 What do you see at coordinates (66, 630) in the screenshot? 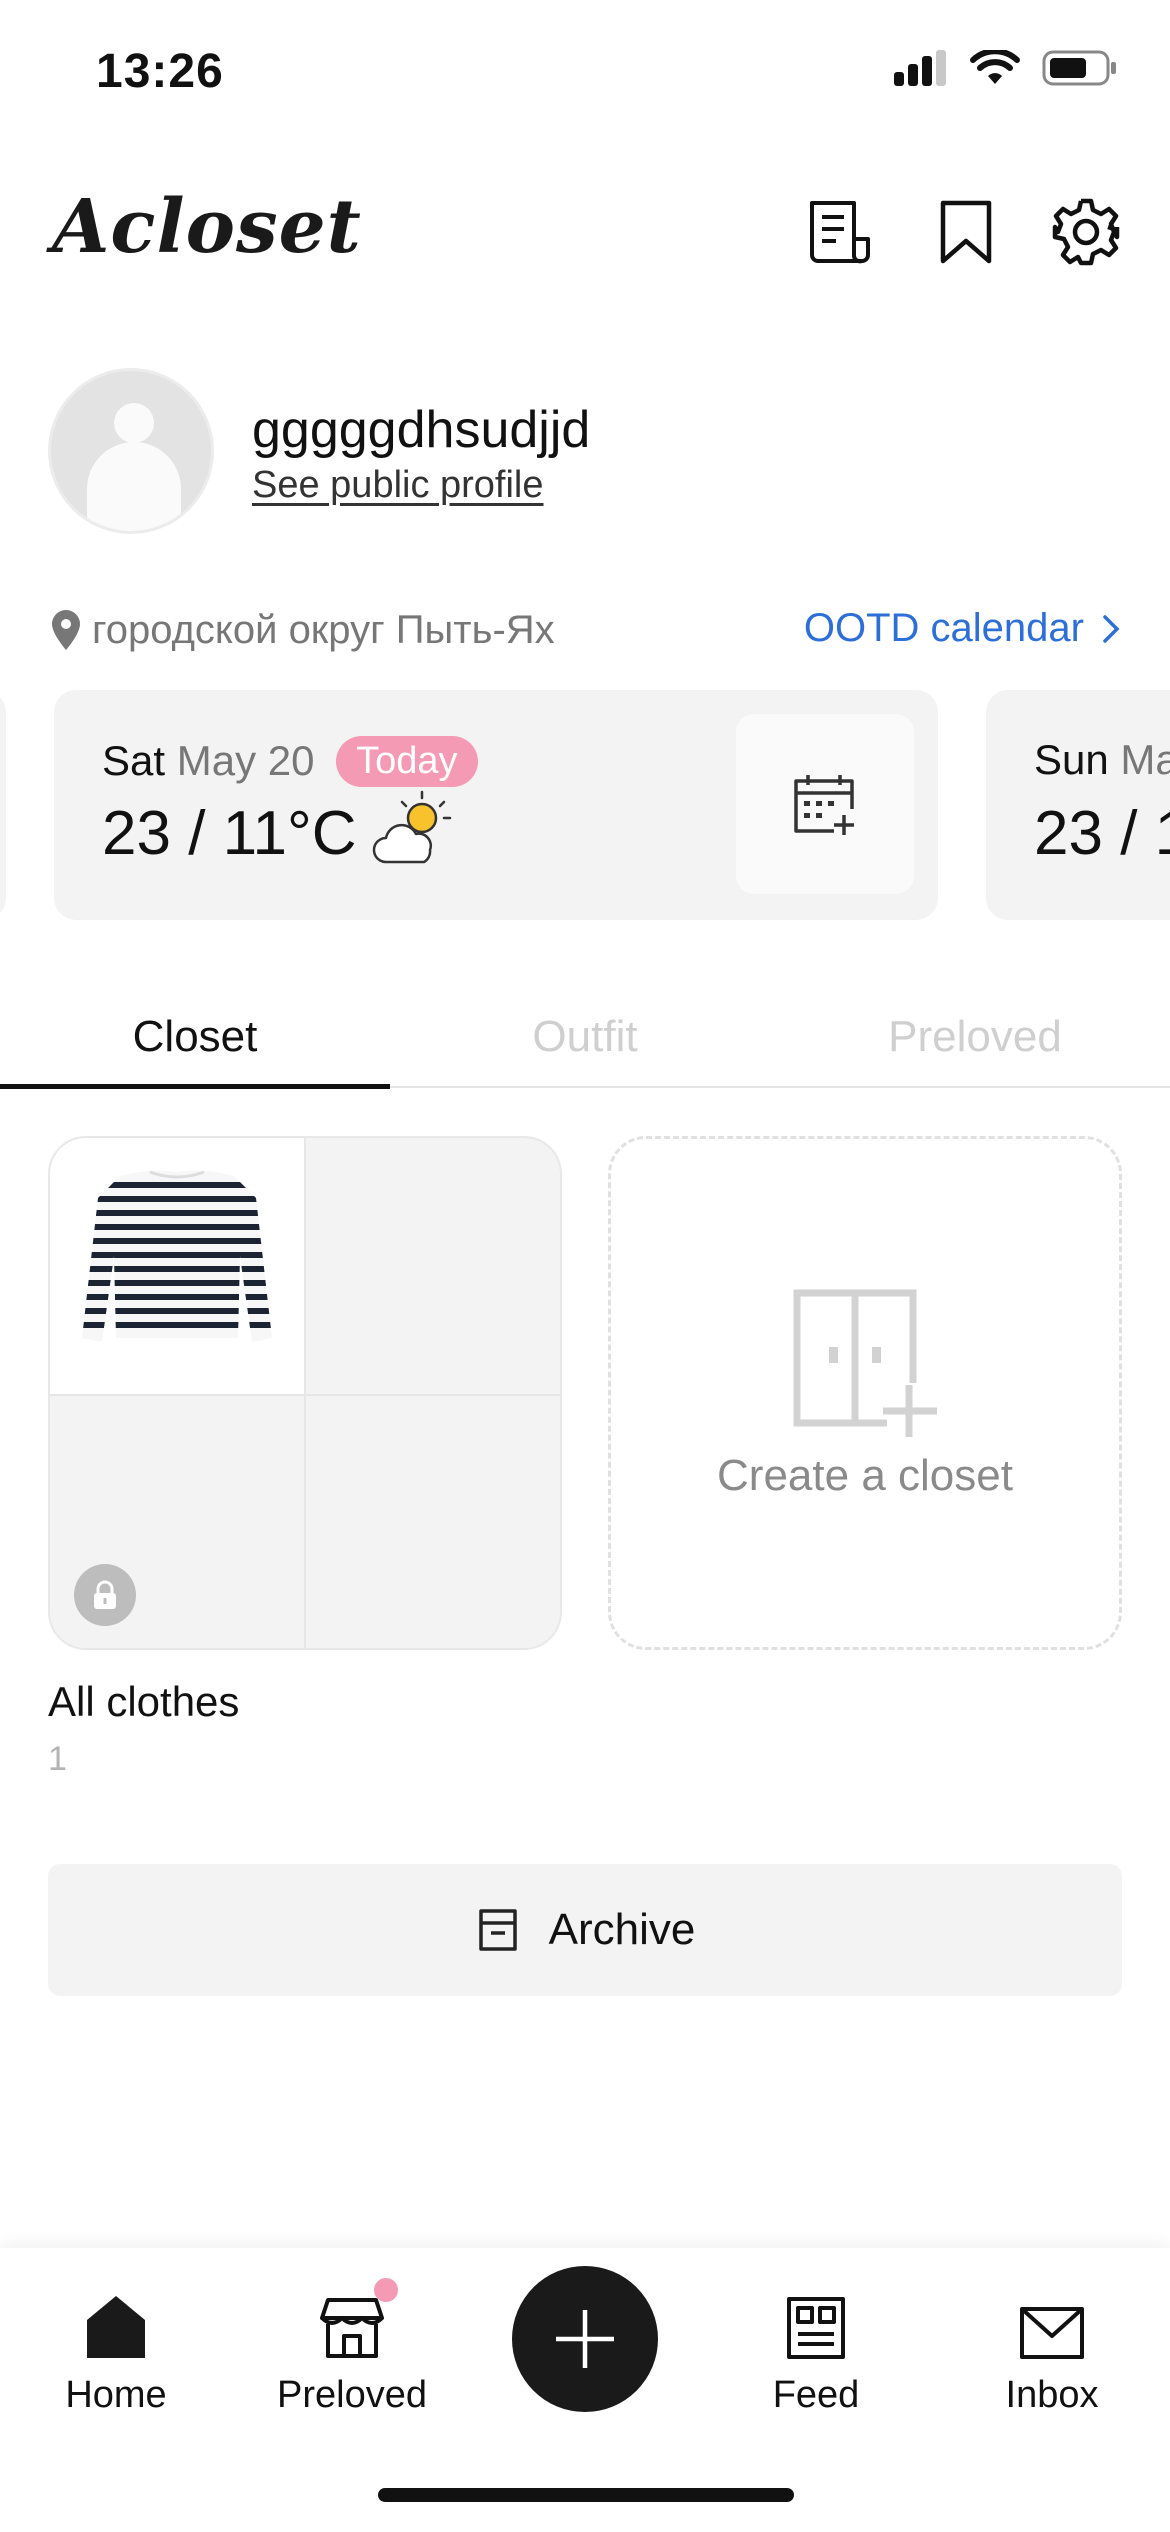
I see `location-pin-icon` at bounding box center [66, 630].